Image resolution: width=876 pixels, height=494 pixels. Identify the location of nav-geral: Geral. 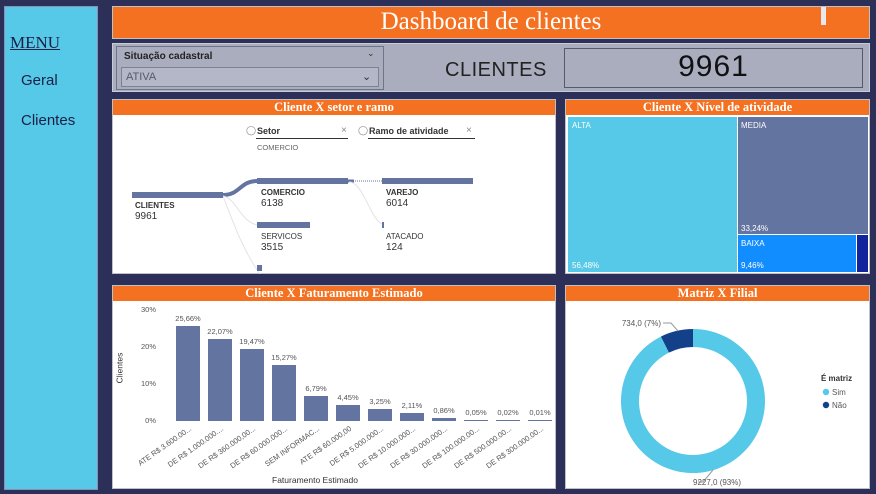
(39, 80).